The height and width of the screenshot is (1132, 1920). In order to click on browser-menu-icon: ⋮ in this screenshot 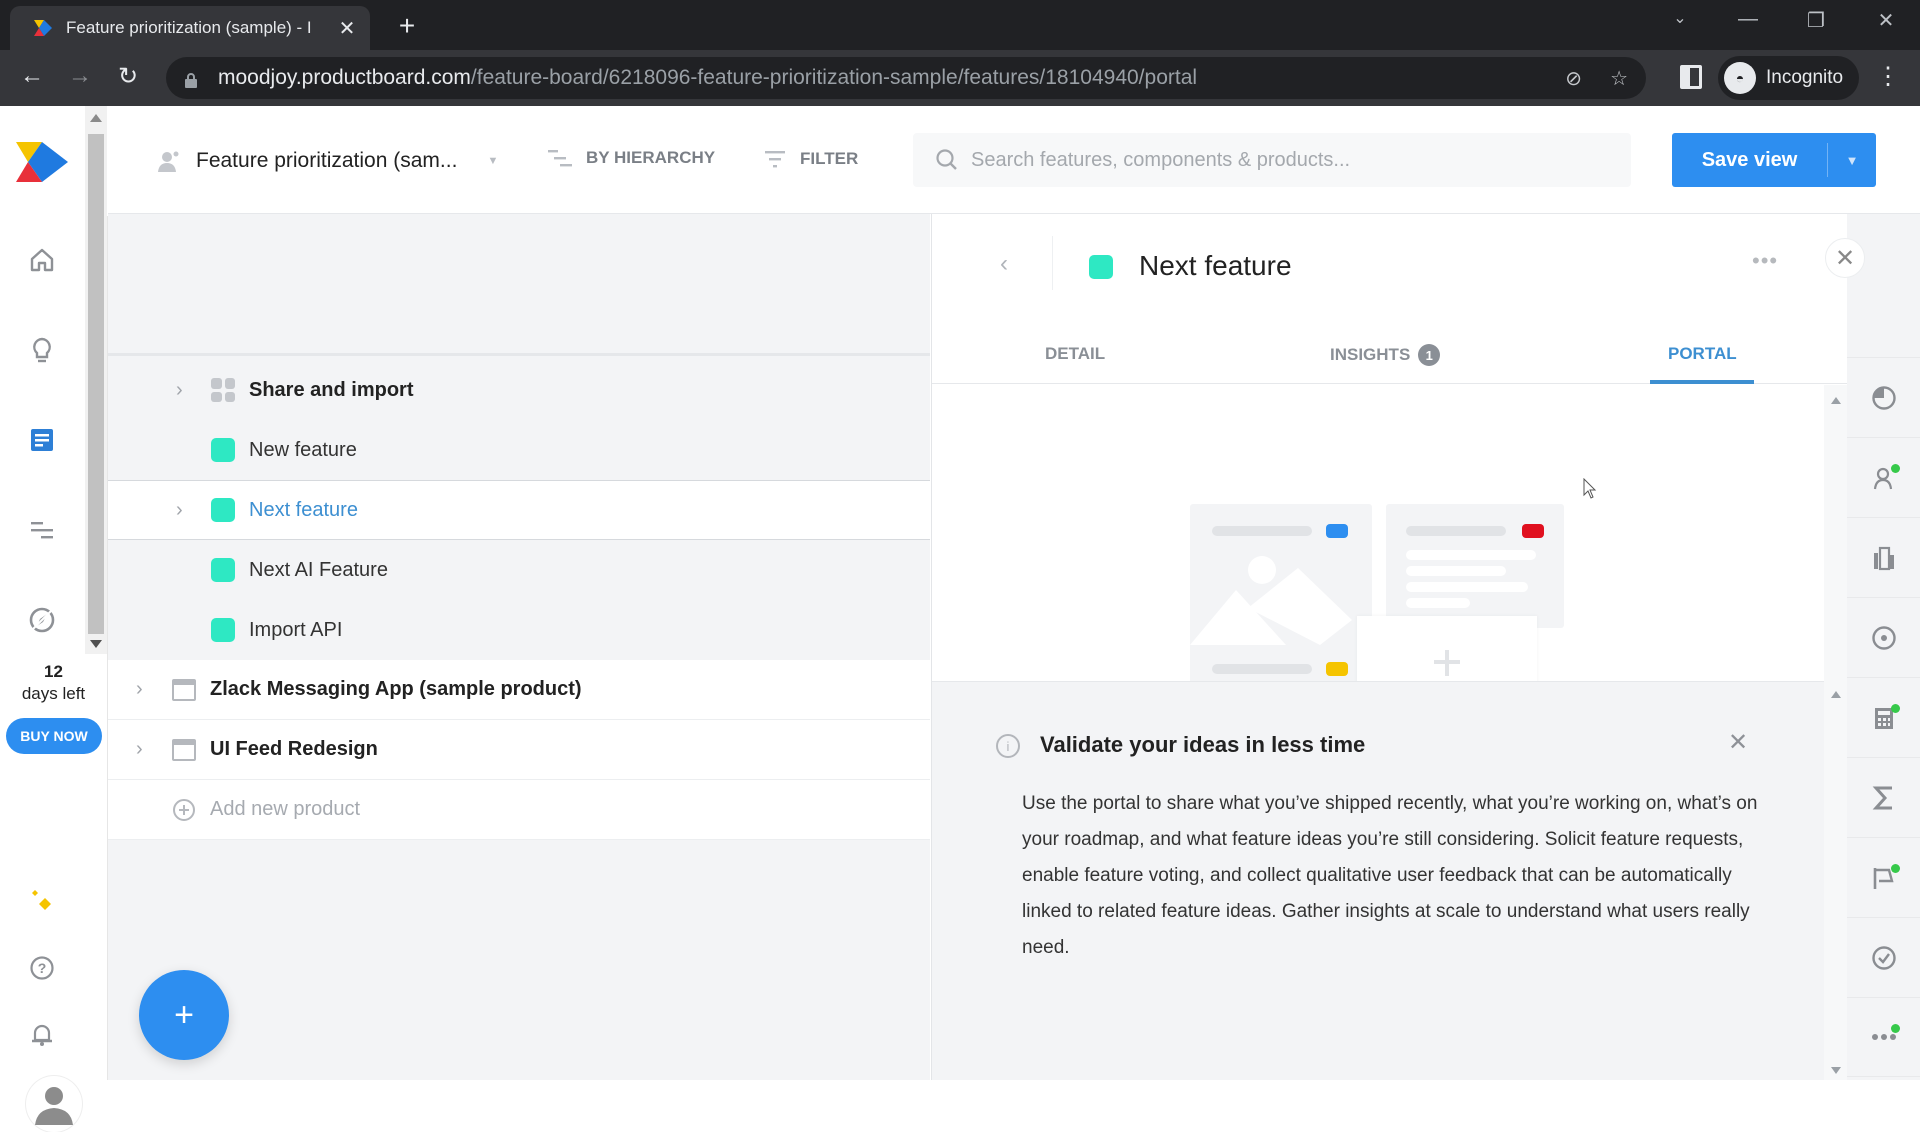, I will do `click(1888, 76)`.